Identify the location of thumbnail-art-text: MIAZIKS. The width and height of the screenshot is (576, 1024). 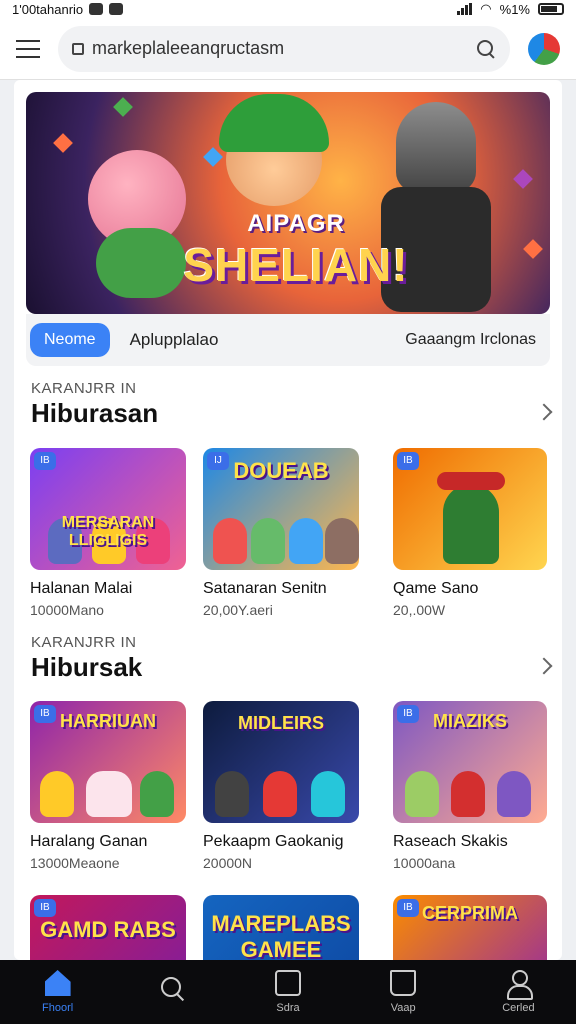
(470, 721).